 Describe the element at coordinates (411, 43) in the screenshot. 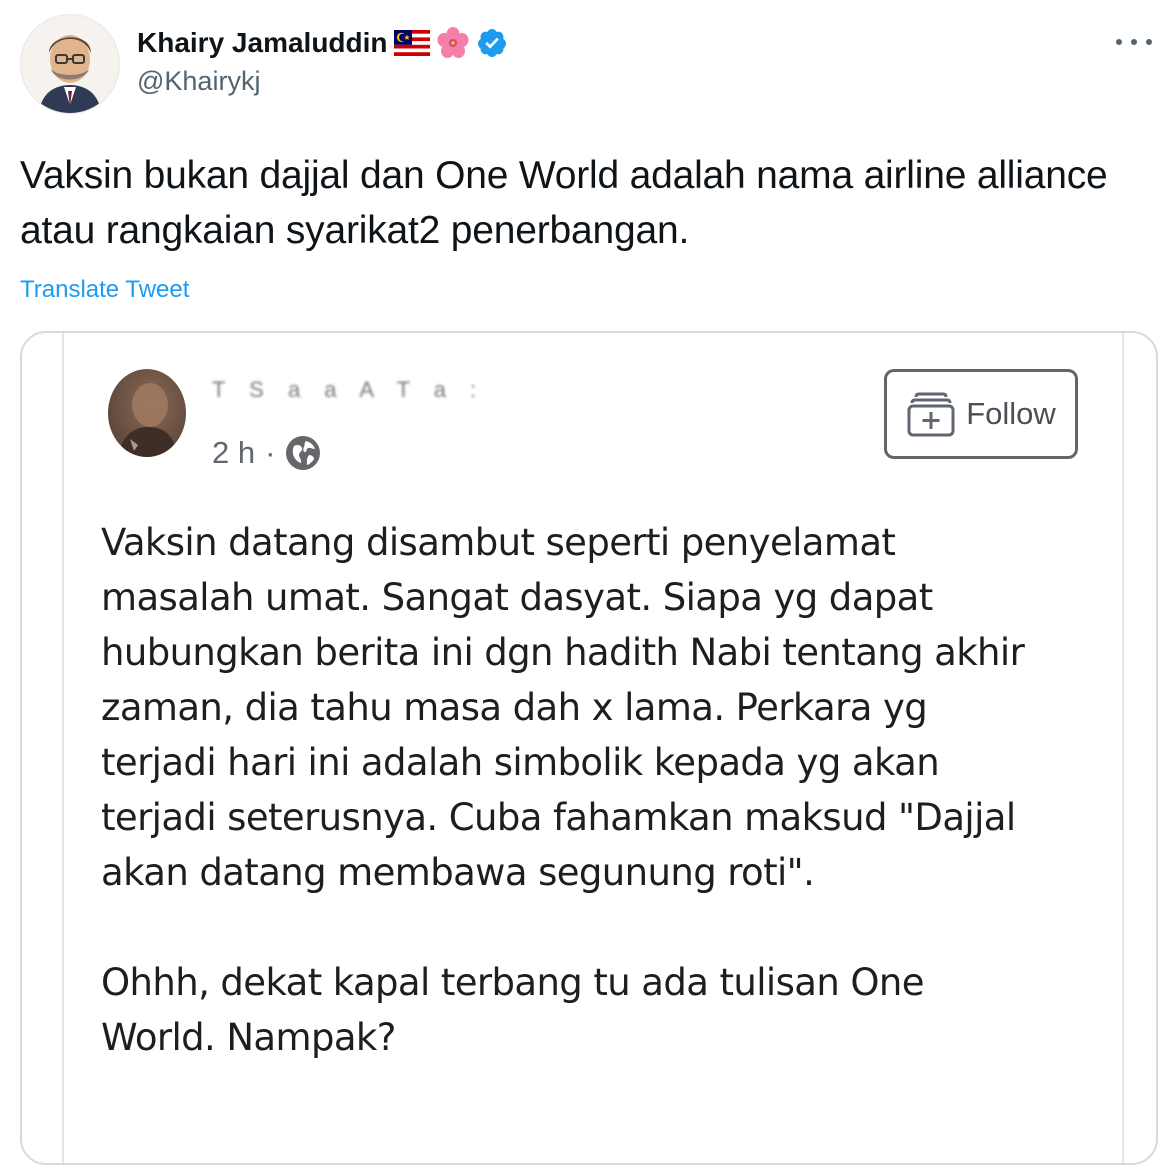

I see `malaysia-flag-icon` at that location.